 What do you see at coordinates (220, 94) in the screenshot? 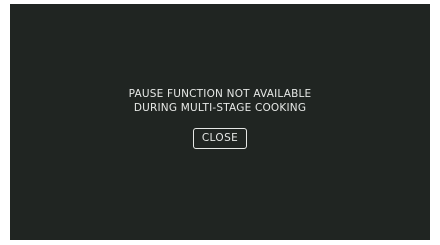
I see `message-line-1: PAUSE FUNCTION NOT AVAILABLE` at bounding box center [220, 94].